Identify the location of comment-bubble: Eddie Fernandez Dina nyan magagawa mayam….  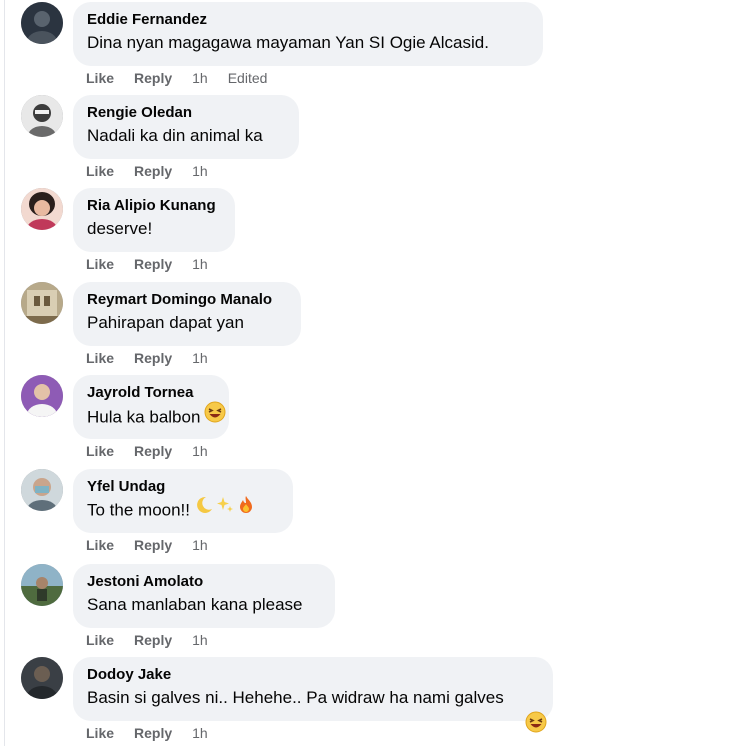
(308, 34).